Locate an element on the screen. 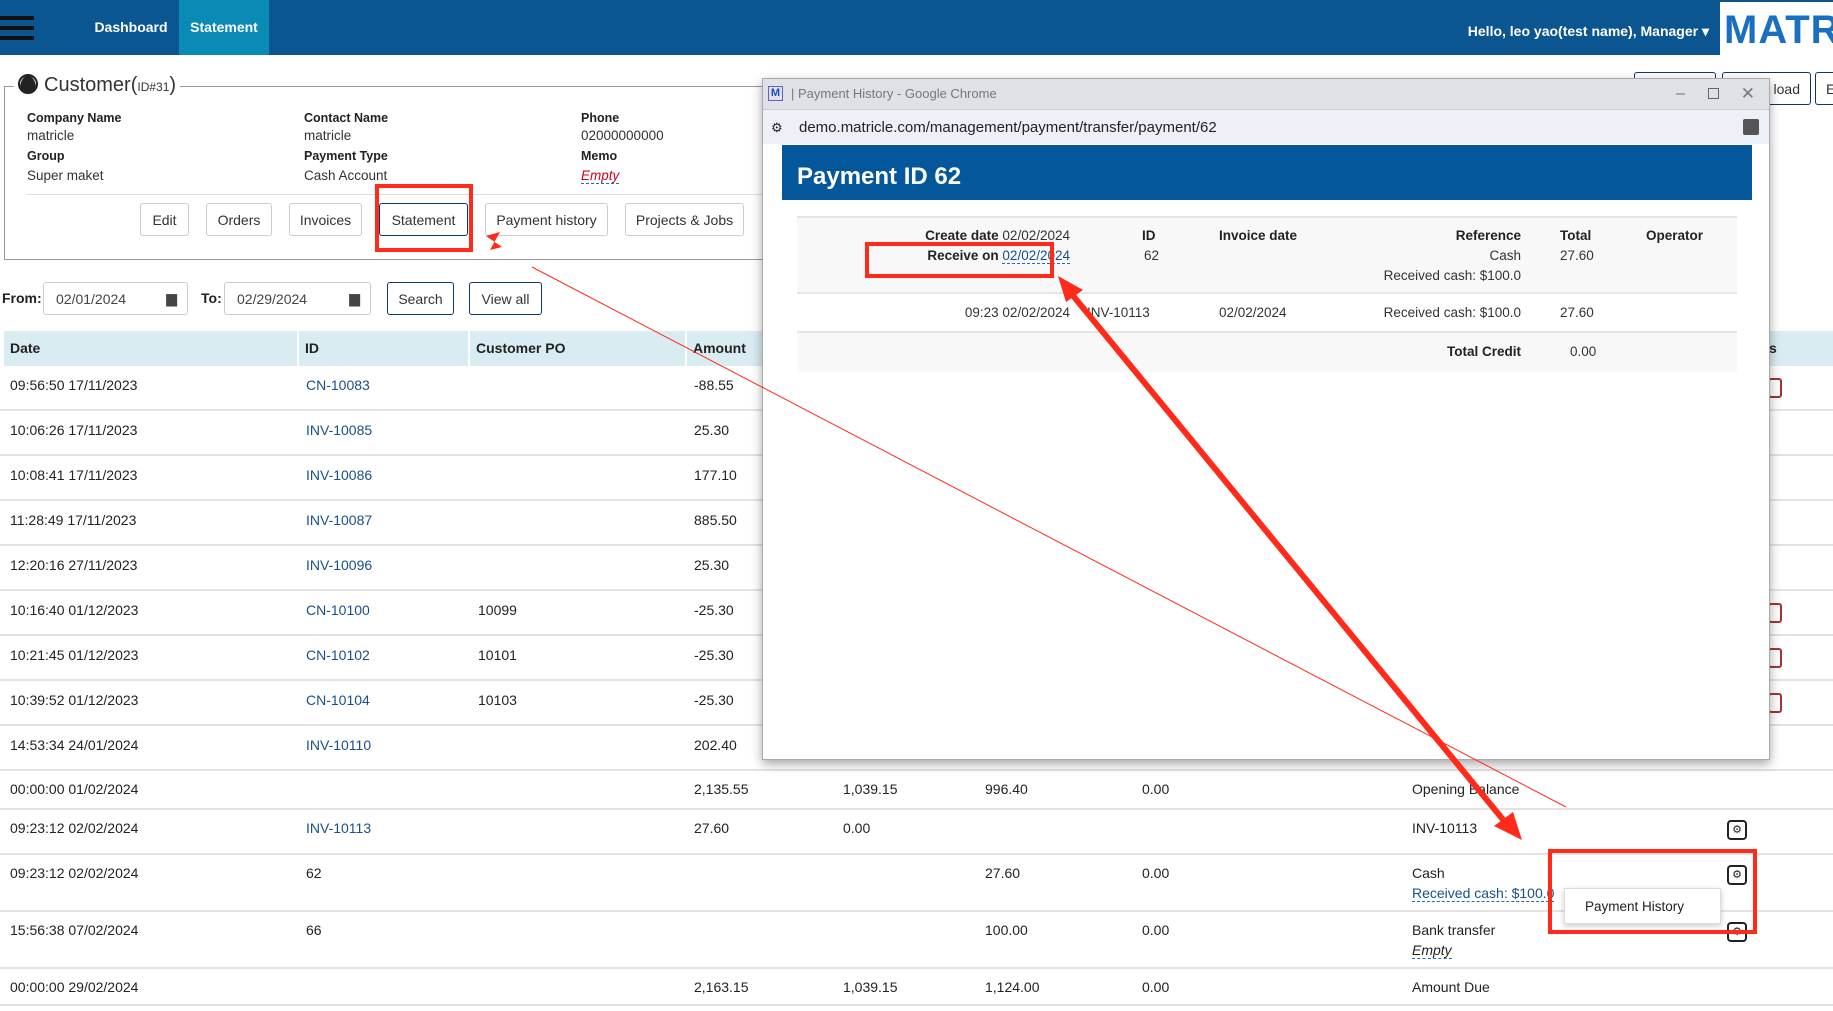 The width and height of the screenshot is (1833, 1011). translate-icon is located at coordinates (1751, 127).